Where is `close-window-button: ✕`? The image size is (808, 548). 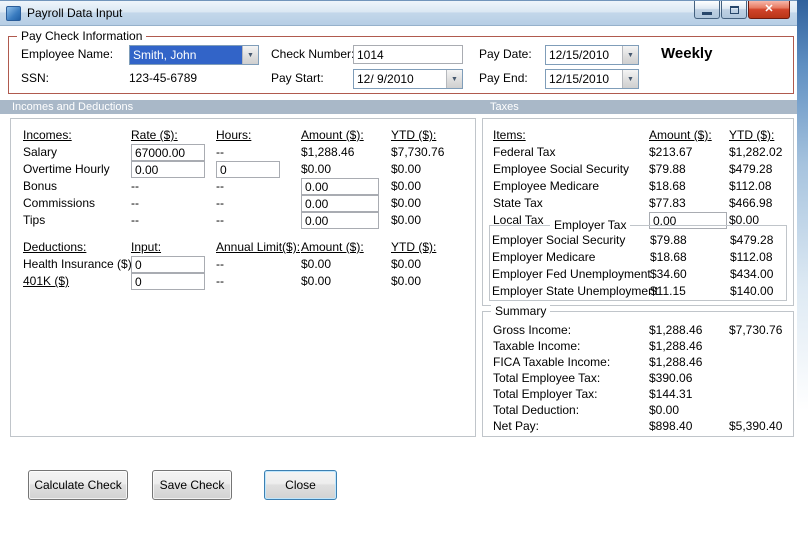
close-window-button: ✕ is located at coordinates (769, 10).